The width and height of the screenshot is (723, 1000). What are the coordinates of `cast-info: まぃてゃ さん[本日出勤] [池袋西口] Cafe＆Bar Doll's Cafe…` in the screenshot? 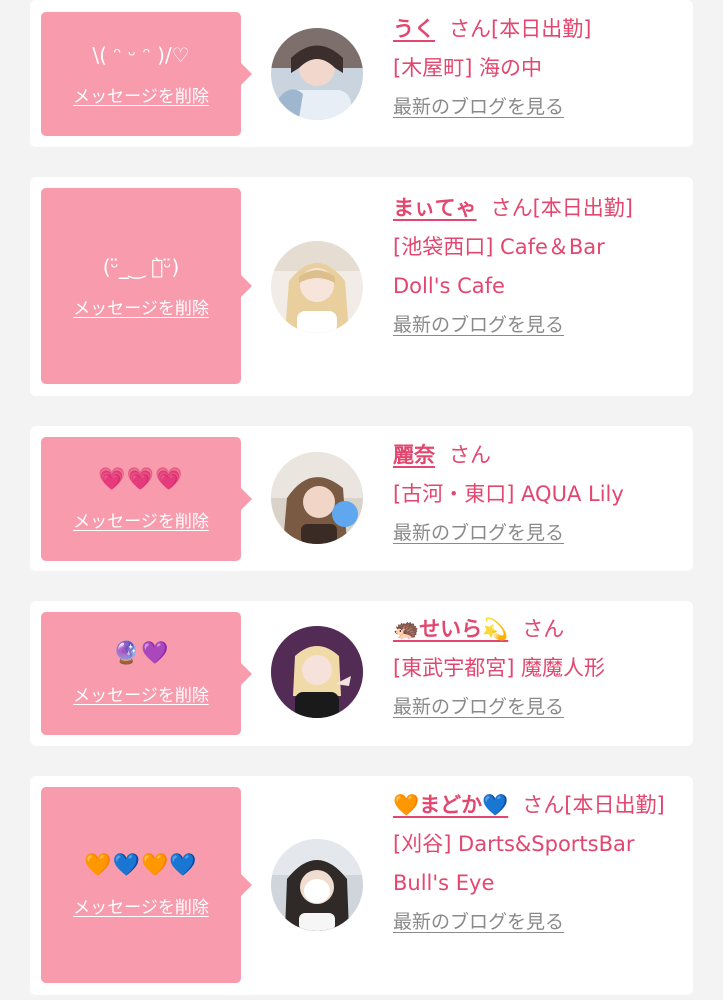 It's located at (535, 265).